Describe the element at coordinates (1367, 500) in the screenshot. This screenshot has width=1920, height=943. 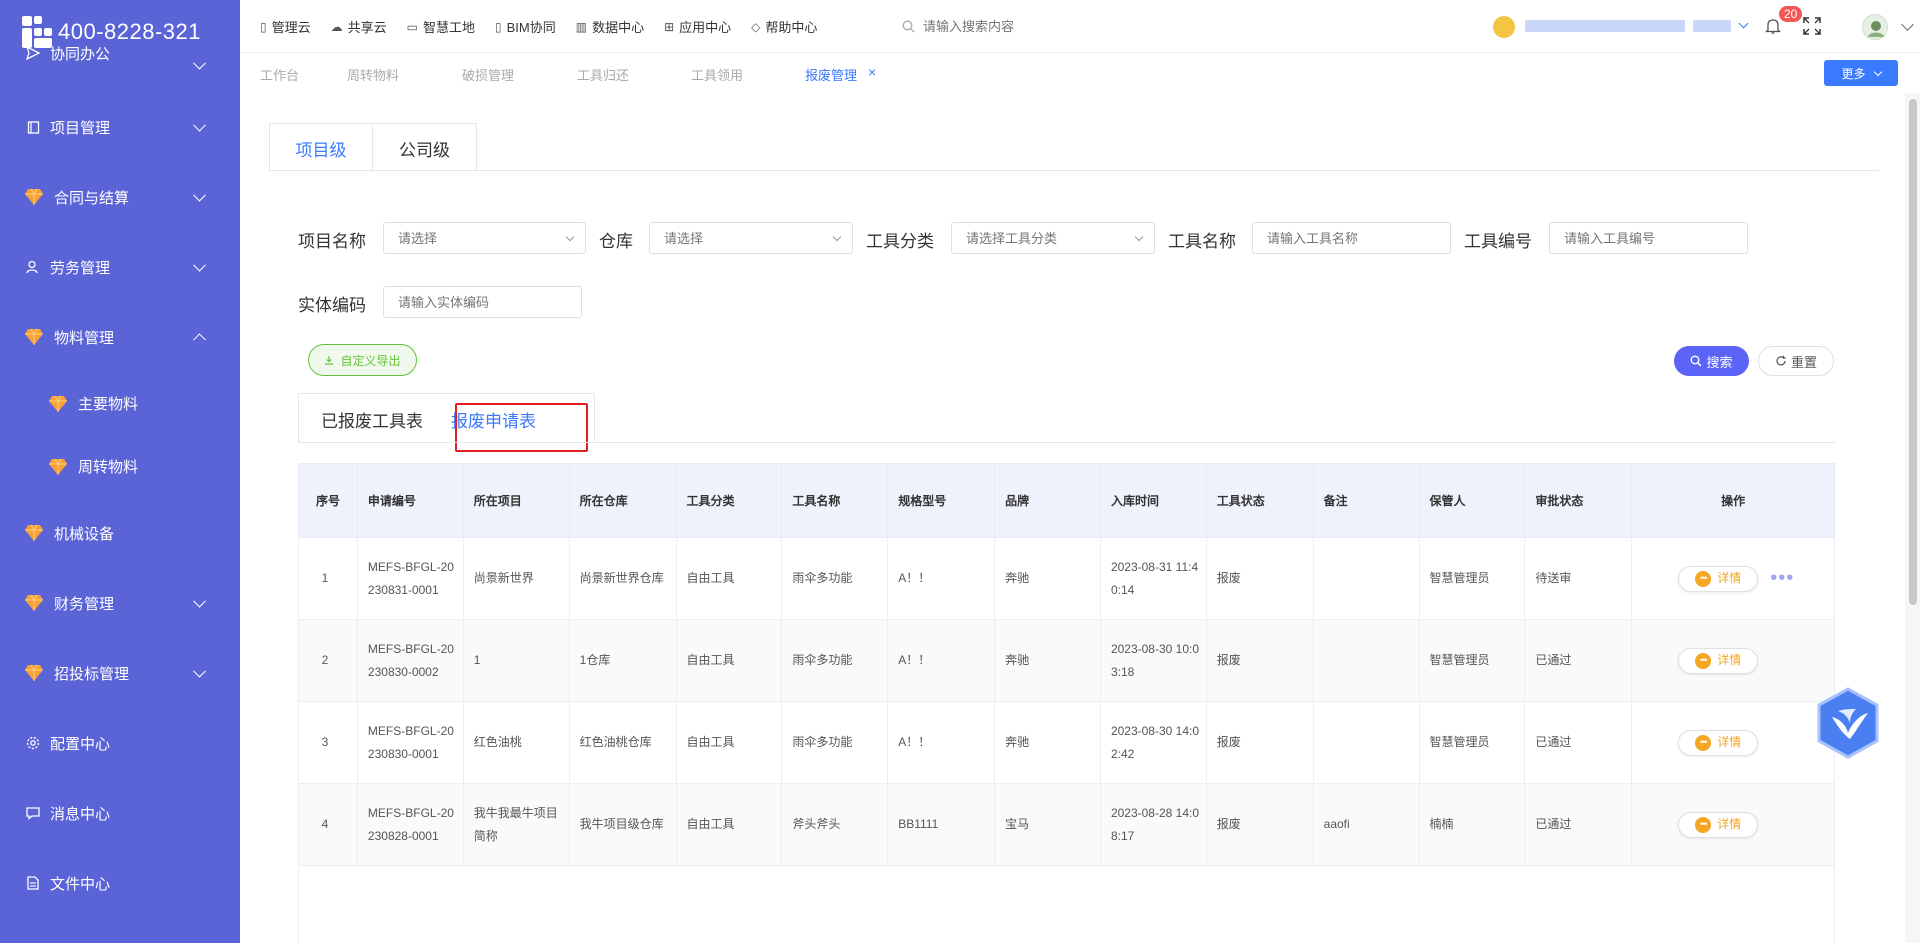
I see `column-header: 备注` at that location.